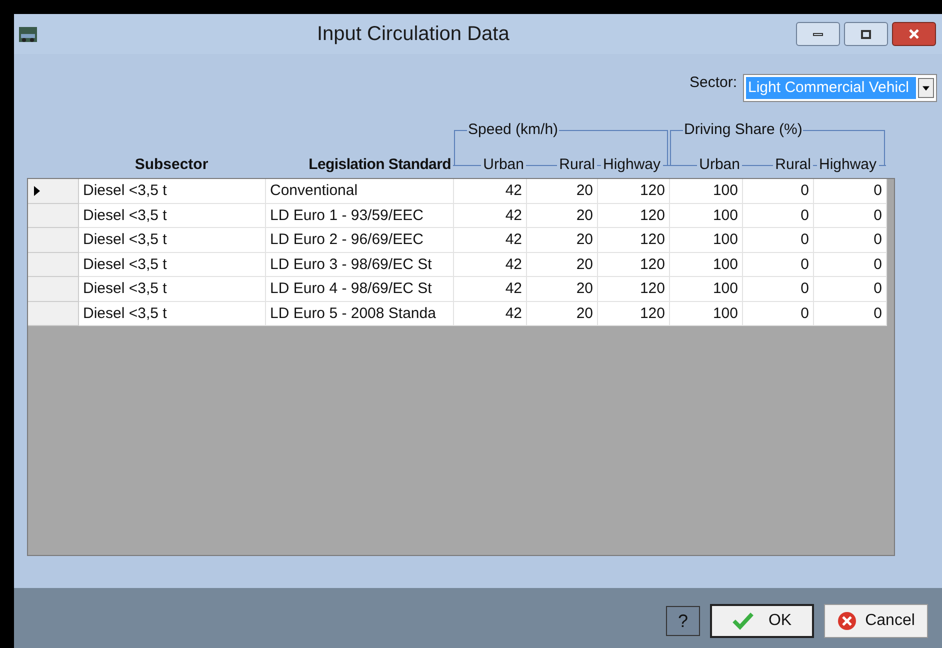 The image size is (942, 648). Describe the element at coordinates (743, 621) in the screenshot. I see `checkmark-icon` at that location.